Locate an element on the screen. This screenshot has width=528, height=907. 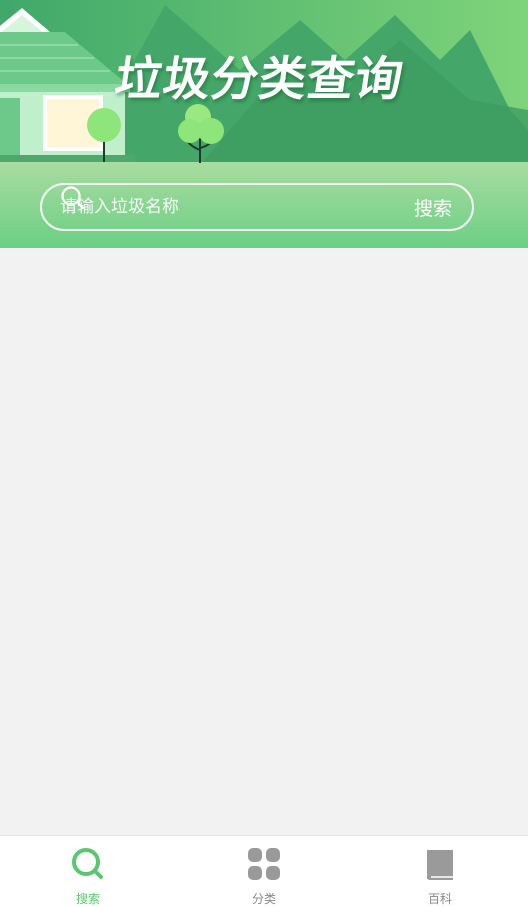
tab-encyclopedia: 百科 is located at coordinates (440, 871).